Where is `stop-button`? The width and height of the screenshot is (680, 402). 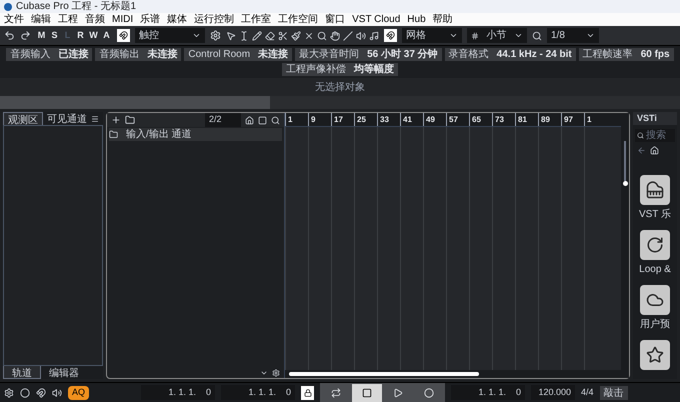 stop-button is located at coordinates (367, 393).